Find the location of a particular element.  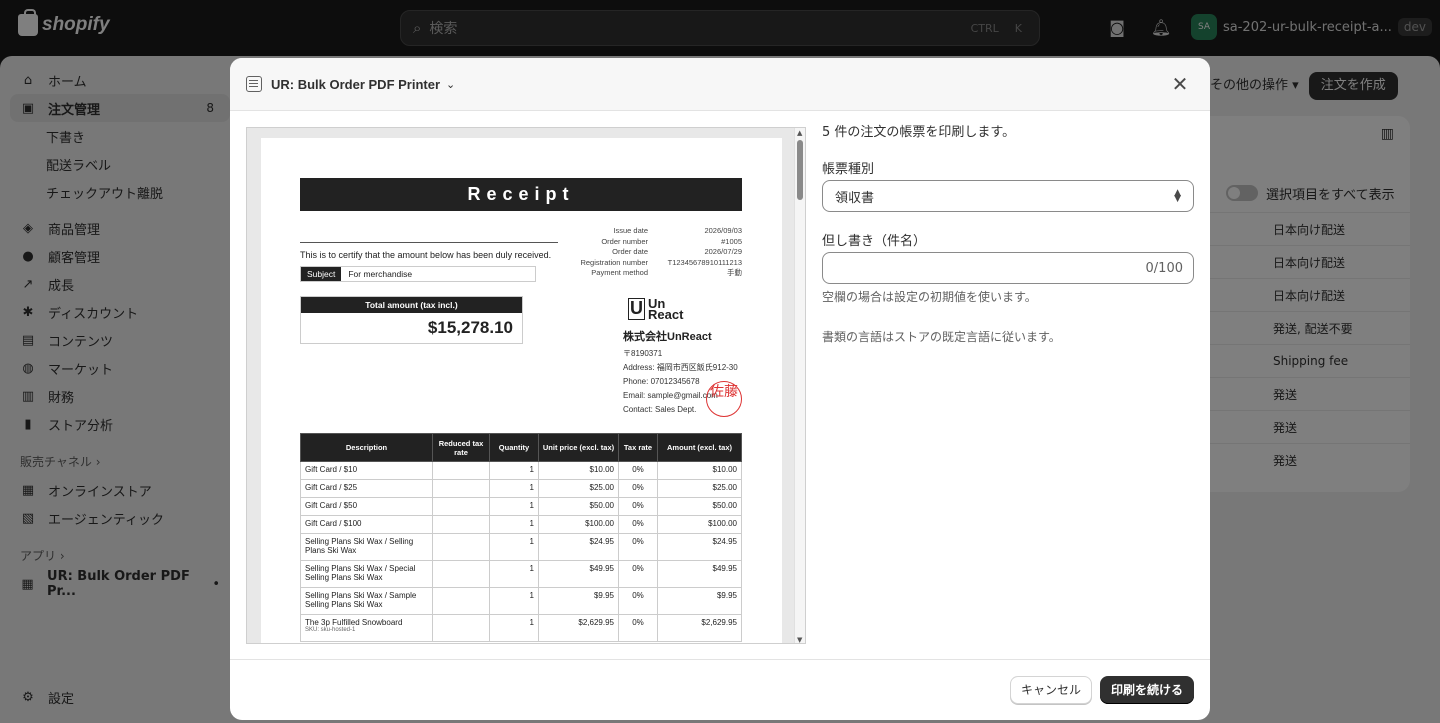

meta-key: Registration number is located at coordinates (614, 262).